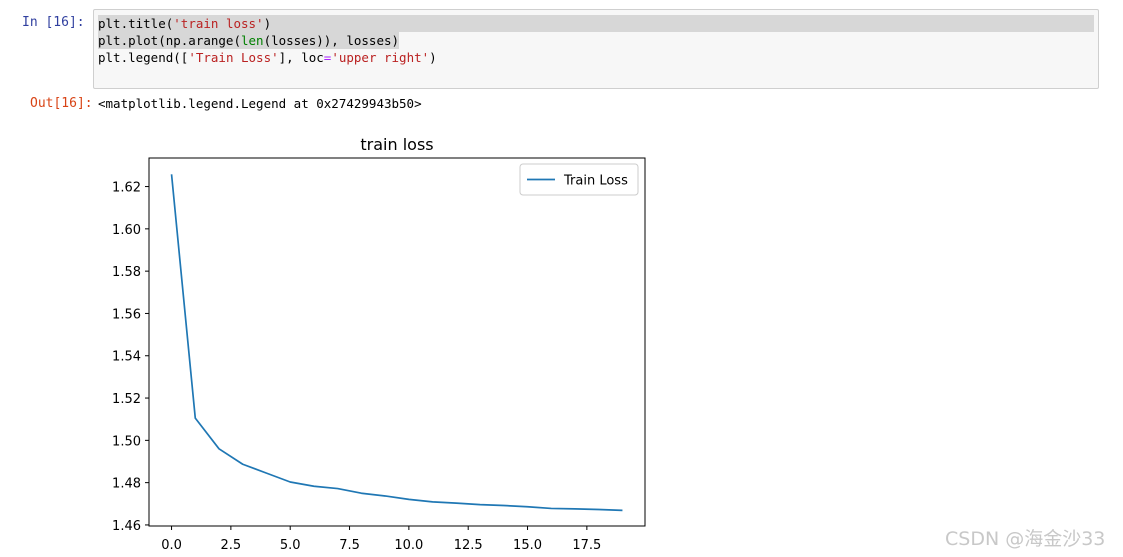 This screenshot has height=557, width=1123. Describe the element at coordinates (126, 272) in the screenshot. I see `y-tick-label: 1.58` at that location.